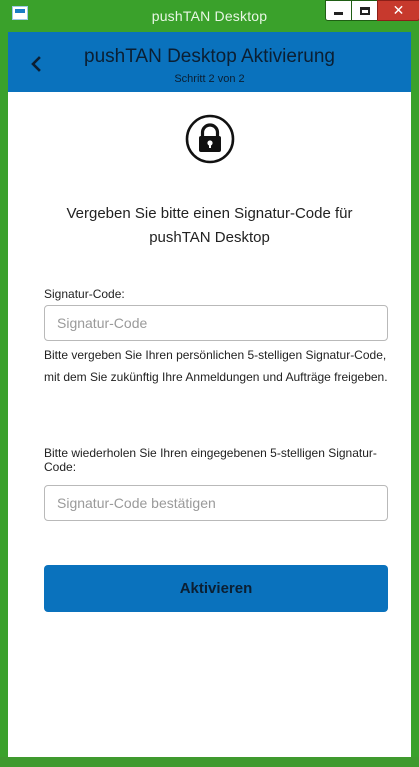  I want to click on signature-code-input, so click(216, 323).